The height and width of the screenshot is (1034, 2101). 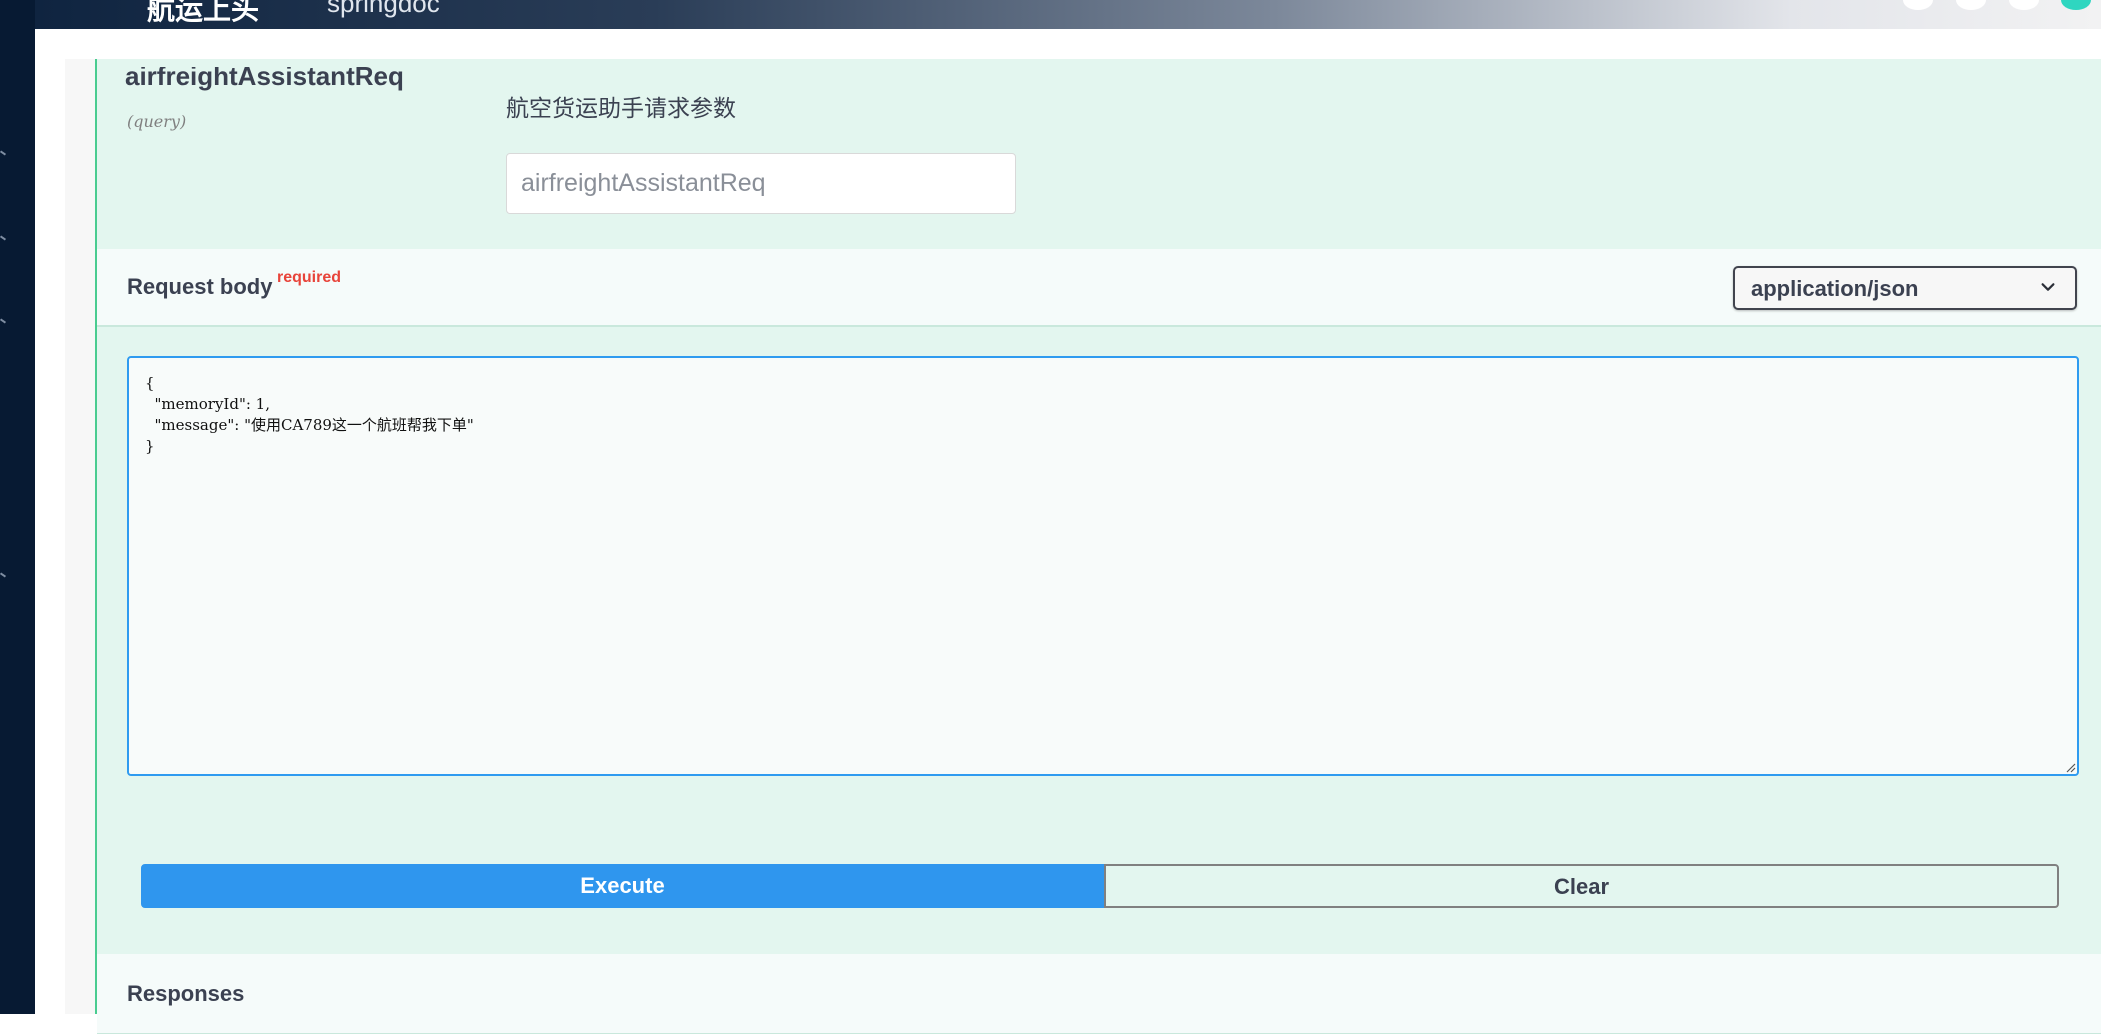 What do you see at coordinates (1068, 14) in the screenshot?
I see `top-bar: 航运上头 springdoc` at bounding box center [1068, 14].